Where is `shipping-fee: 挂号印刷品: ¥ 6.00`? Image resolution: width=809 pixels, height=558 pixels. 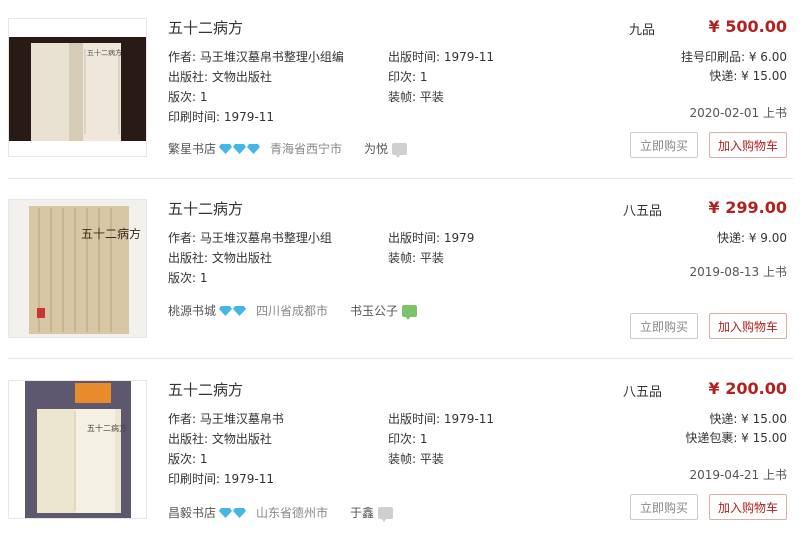 shipping-fee: 挂号印刷品: ¥ 6.00 is located at coordinates (733, 57).